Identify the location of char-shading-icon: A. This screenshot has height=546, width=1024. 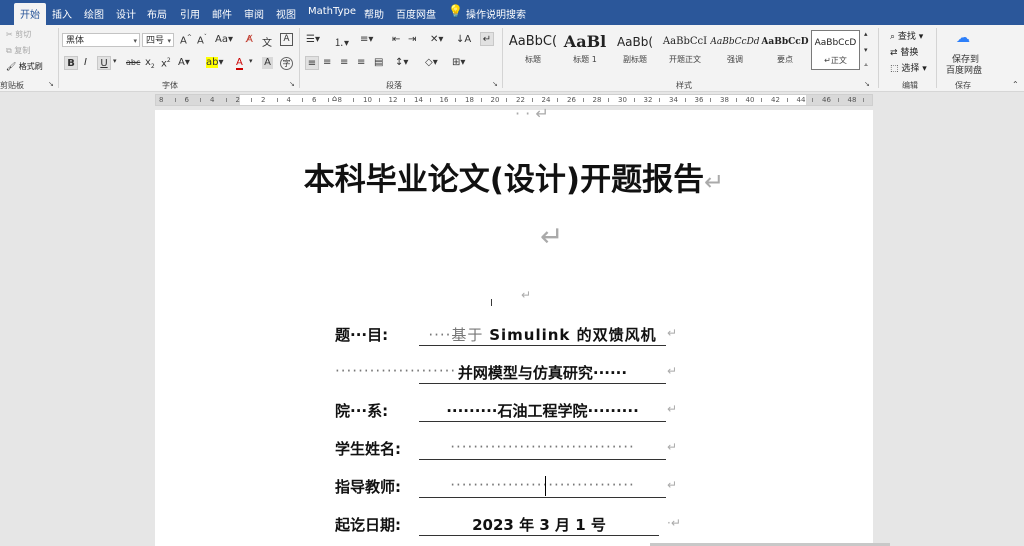
(267, 63).